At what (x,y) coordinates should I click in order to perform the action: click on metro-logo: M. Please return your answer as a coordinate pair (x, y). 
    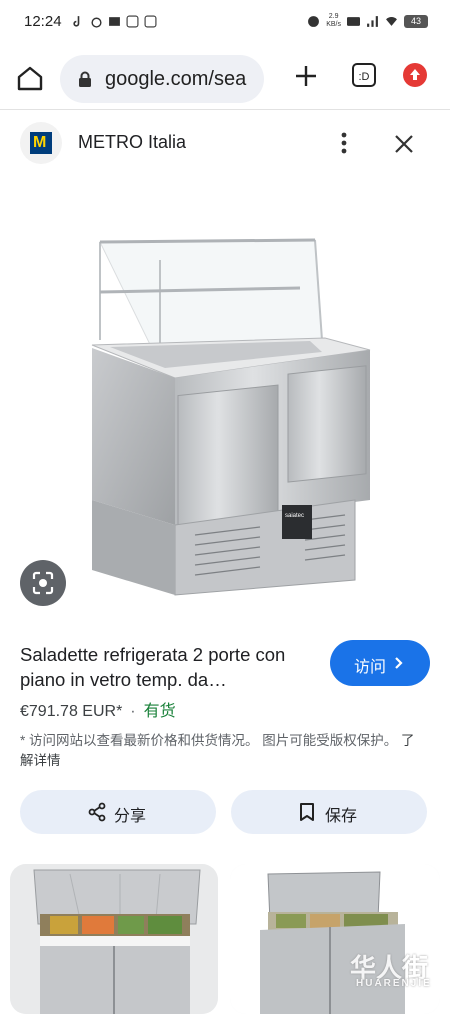
    Looking at the image, I should click on (41, 143).